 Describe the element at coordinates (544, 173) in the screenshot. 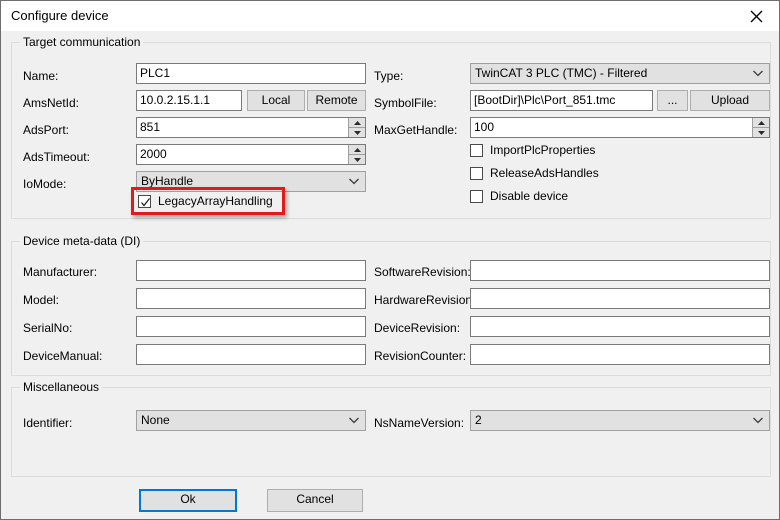

I see `release-ads-handles-label: ReleaseAdsHandles` at that location.